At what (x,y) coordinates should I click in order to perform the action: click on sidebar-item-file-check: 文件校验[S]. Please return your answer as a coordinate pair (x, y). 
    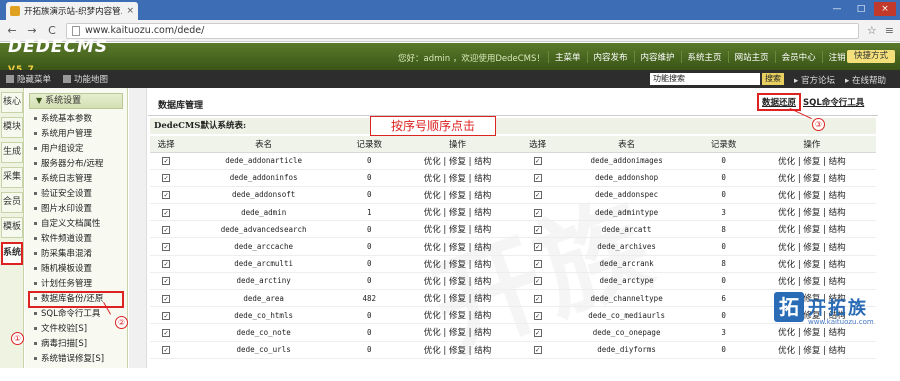
    Looking at the image, I should click on (76, 329).